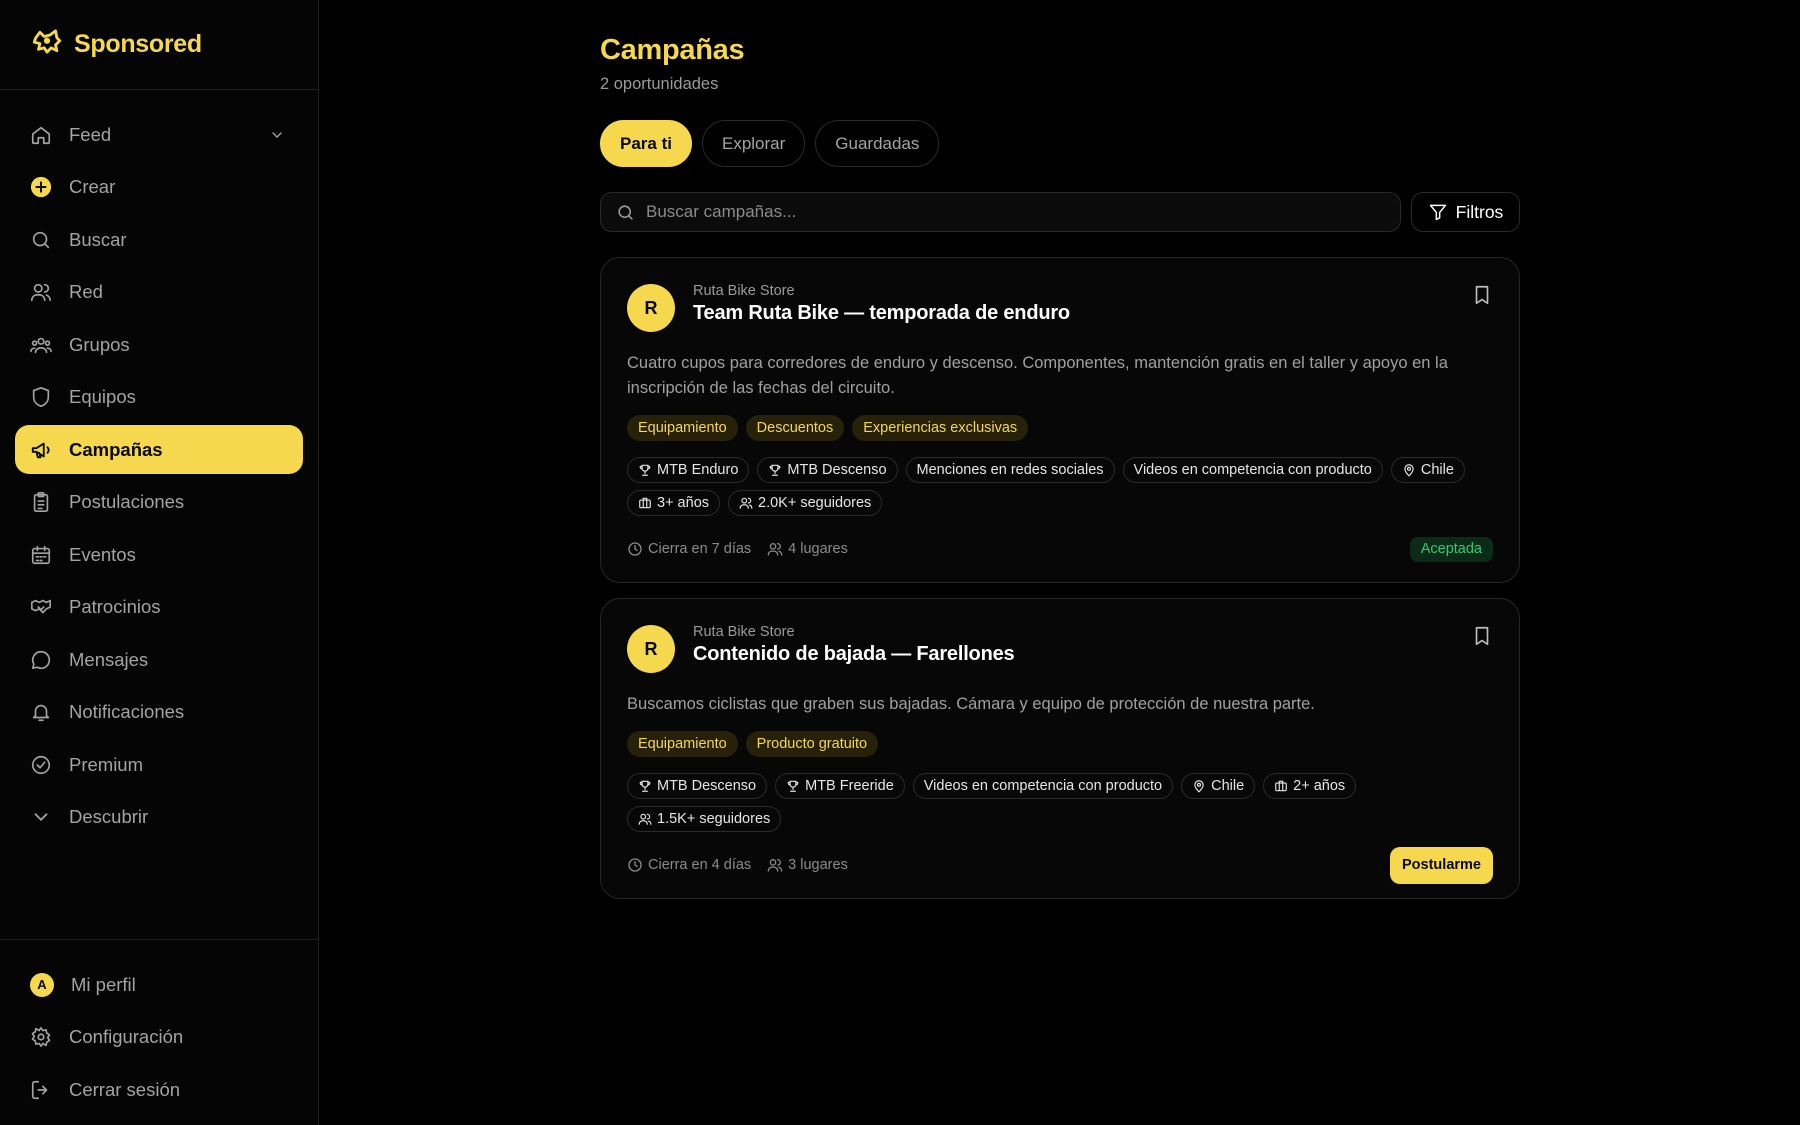 Image resolution: width=1800 pixels, height=1125 pixels. What do you see at coordinates (753, 143) in the screenshot?
I see `tab-explorar: Explorar` at bounding box center [753, 143].